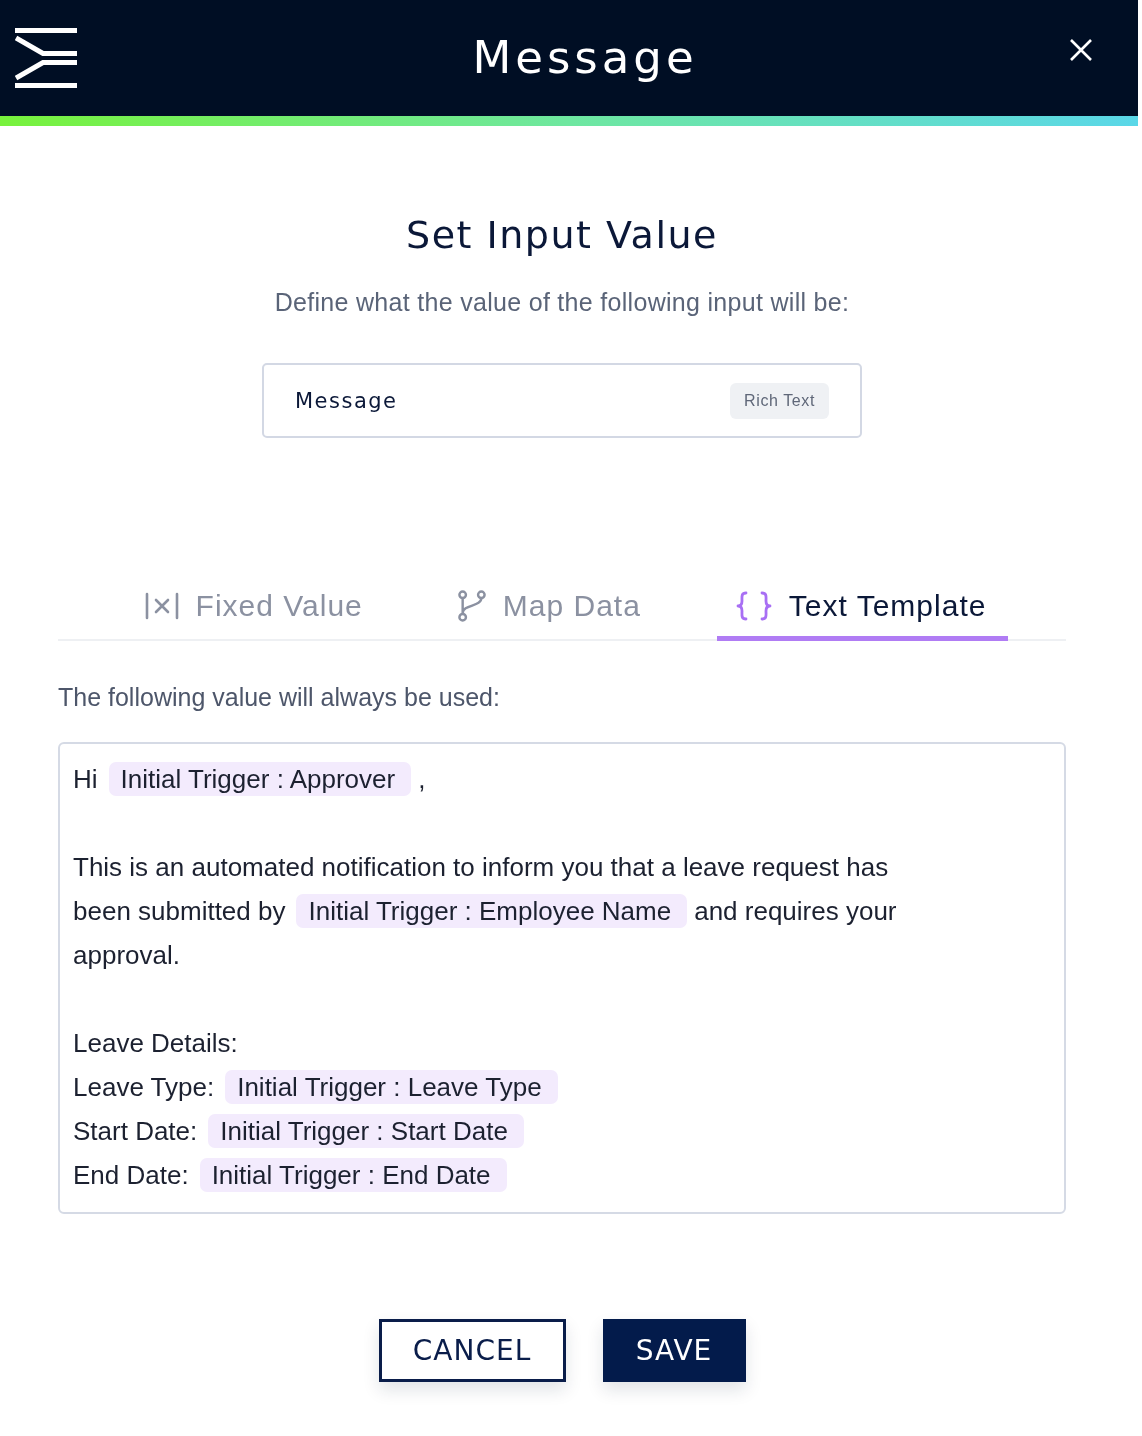 This screenshot has height=1436, width=1142. Describe the element at coordinates (422, 779) in the screenshot. I see `template-text: ,` at that location.